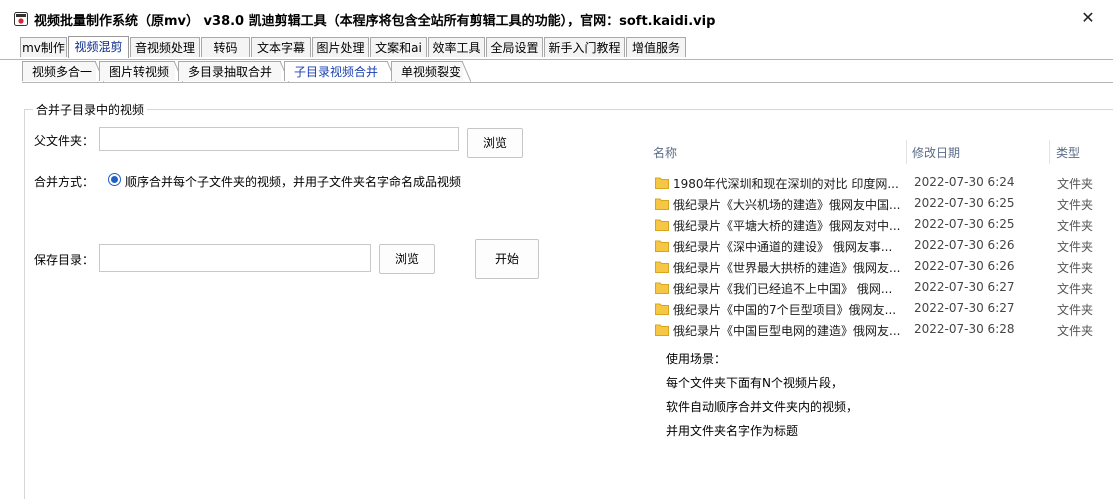 This screenshot has height=499, width=1113. Describe the element at coordinates (567, 82) in the screenshot. I see `sub-tab-divider` at that location.